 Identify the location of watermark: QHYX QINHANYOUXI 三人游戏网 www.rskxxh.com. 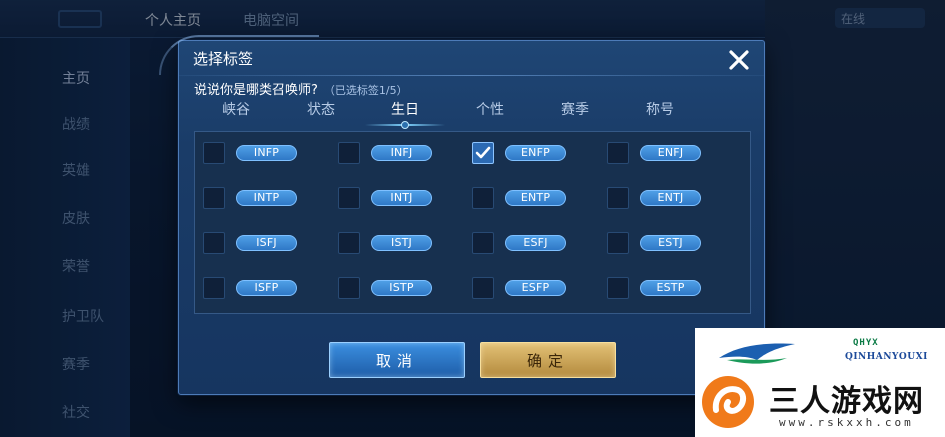
(820, 382).